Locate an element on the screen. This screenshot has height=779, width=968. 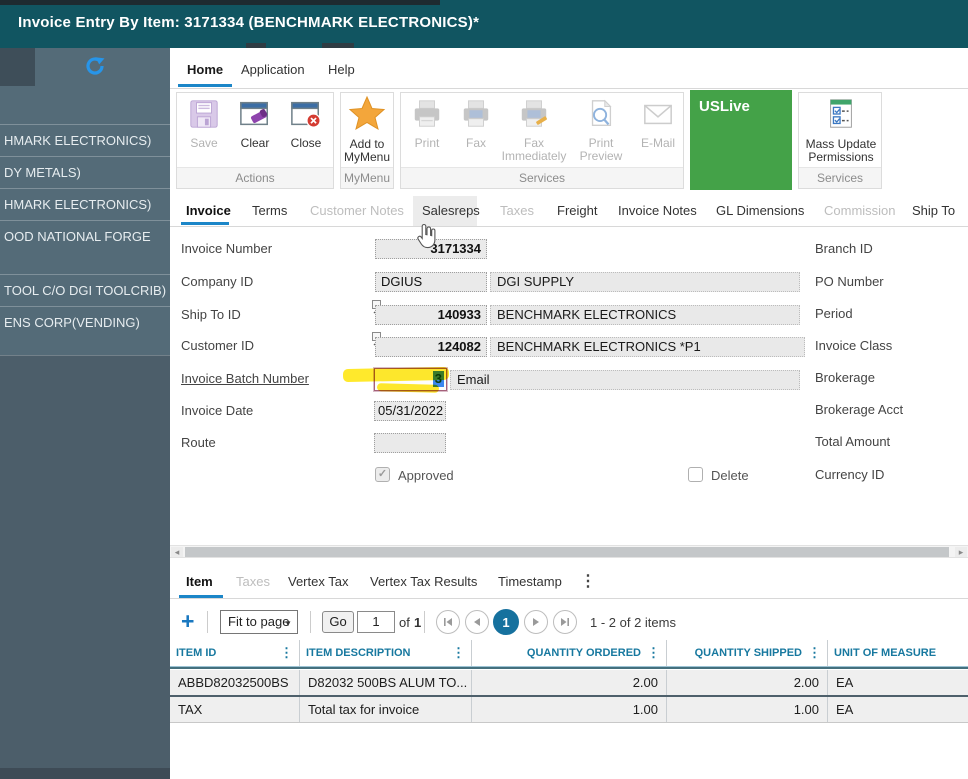
close-button: Close is located at coordinates (306, 124).